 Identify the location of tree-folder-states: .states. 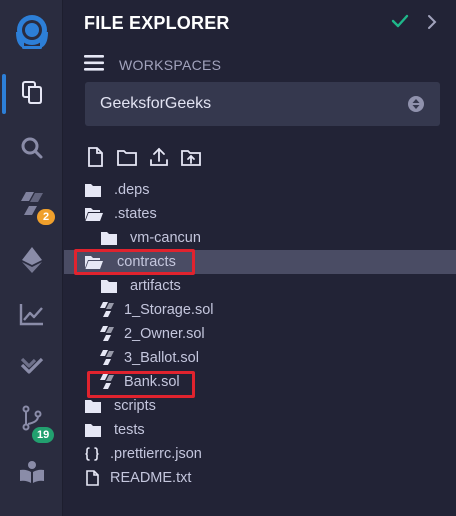
(260, 214).